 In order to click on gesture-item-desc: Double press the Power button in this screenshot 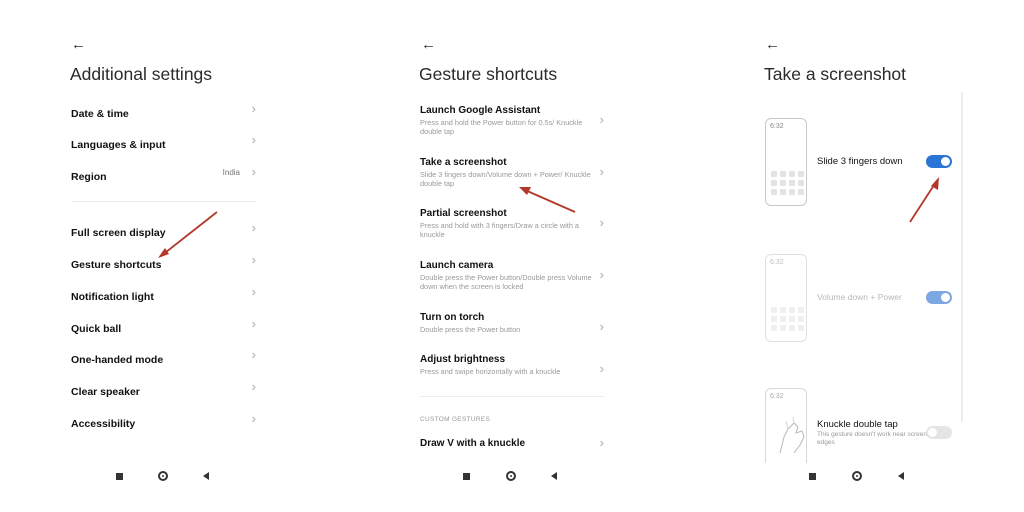, I will do `click(470, 329)`.